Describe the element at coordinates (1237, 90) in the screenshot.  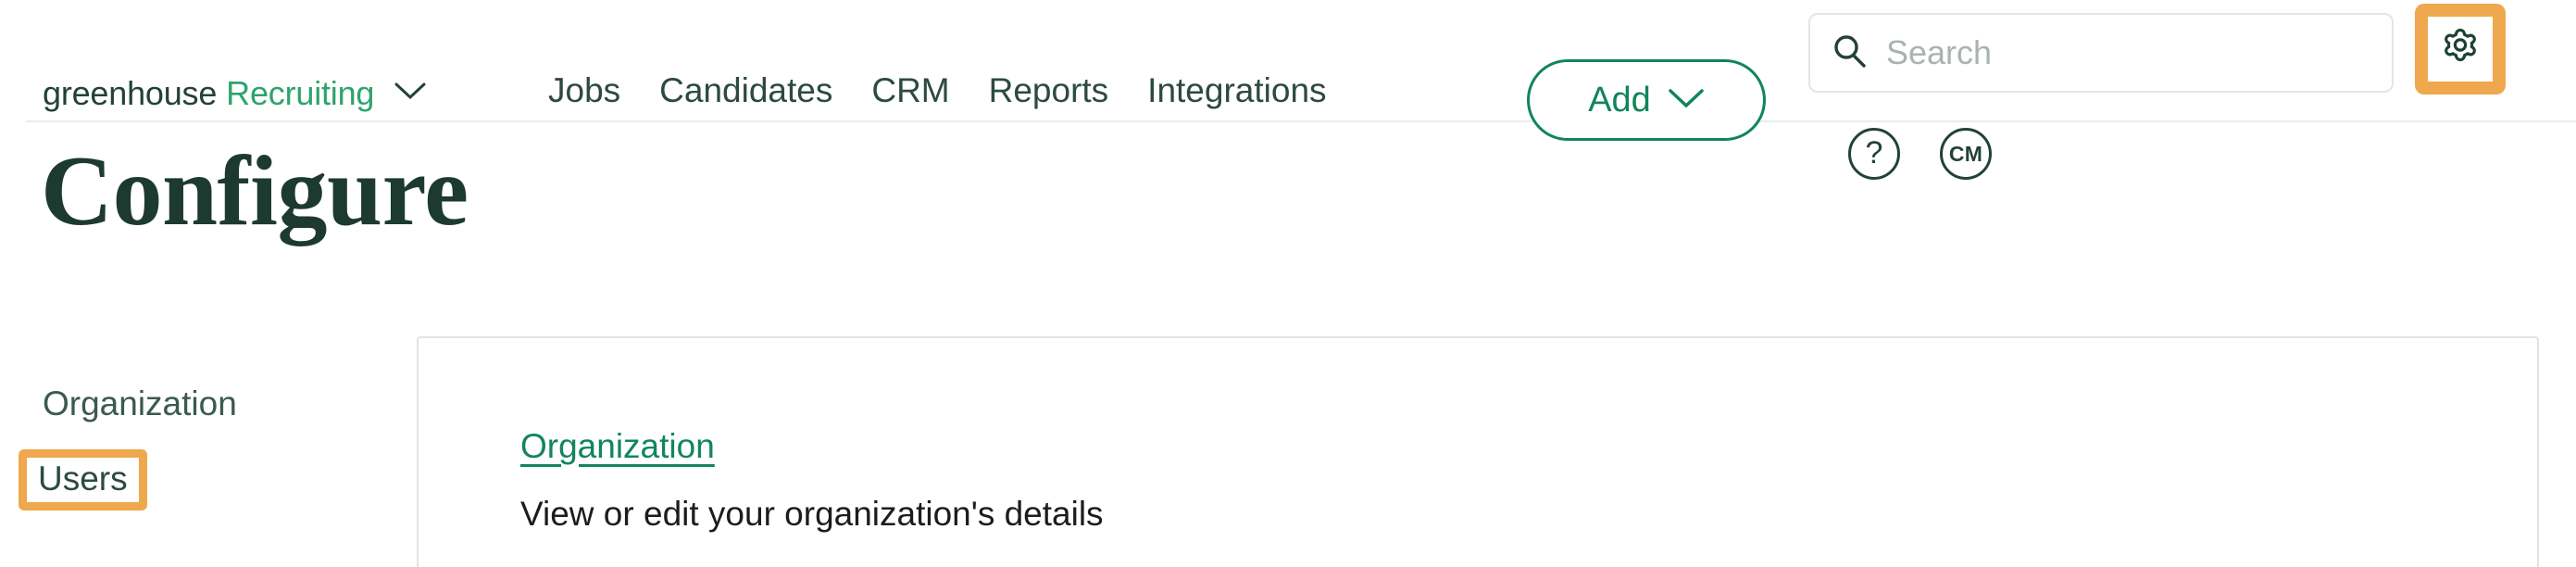
I see `nav-item-integrations: Integrations` at that location.